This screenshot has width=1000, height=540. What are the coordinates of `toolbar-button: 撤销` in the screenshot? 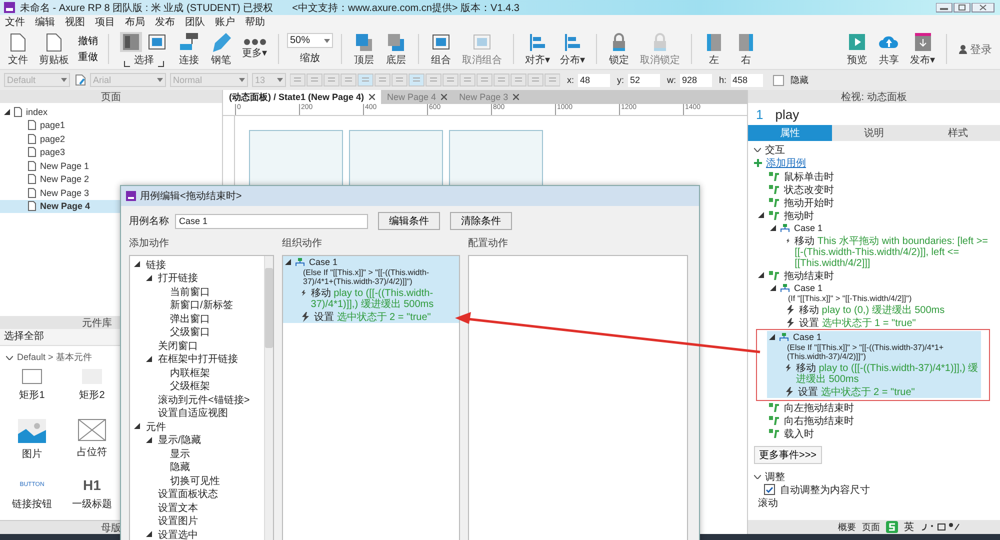 It's located at (88, 41).